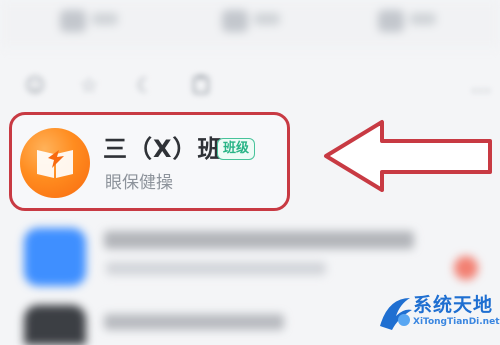 Image resolution: width=500 pixels, height=345 pixels. Describe the element at coordinates (408, 156) in the screenshot. I see `arrow-left-icon` at that location.